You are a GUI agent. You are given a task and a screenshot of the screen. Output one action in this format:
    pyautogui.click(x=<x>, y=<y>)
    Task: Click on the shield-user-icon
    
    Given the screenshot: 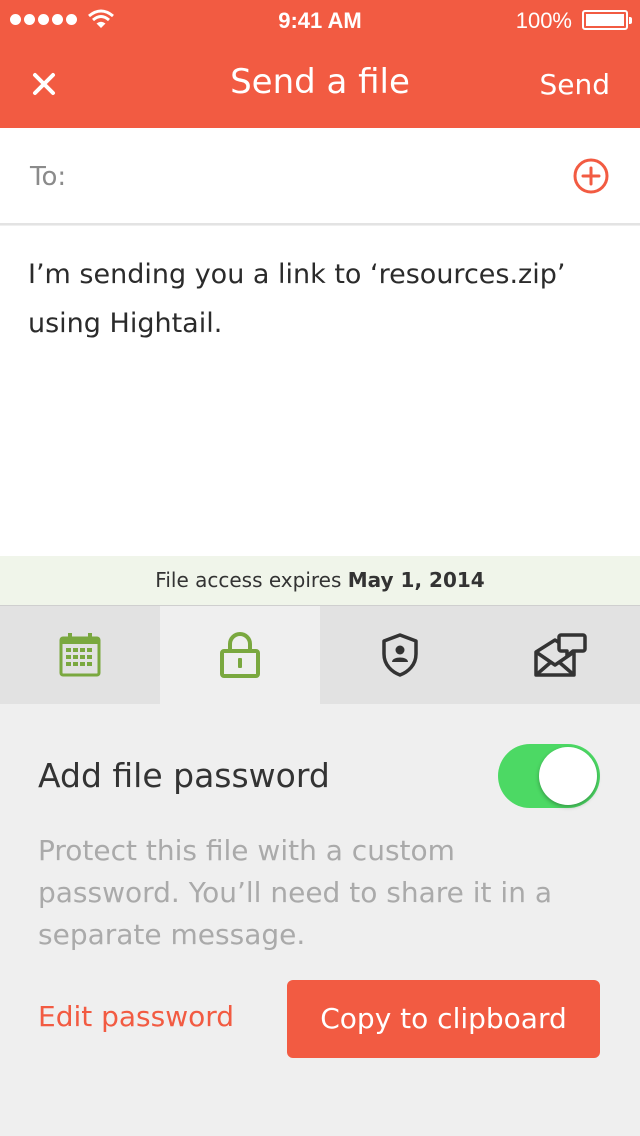 What is the action you would take?
    pyautogui.click(x=400, y=655)
    